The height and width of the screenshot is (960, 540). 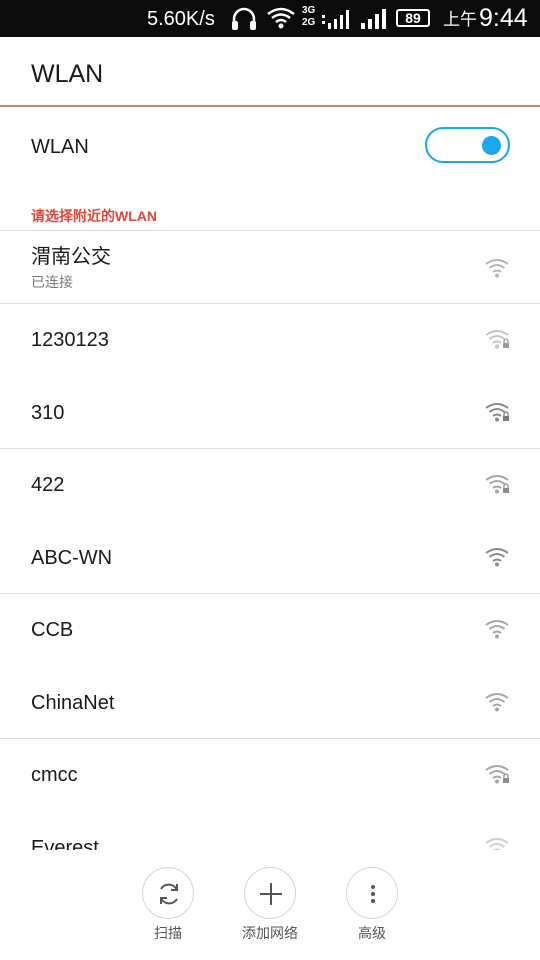 What do you see at coordinates (372, 933) in the screenshot?
I see `advanced-label: 高级` at bounding box center [372, 933].